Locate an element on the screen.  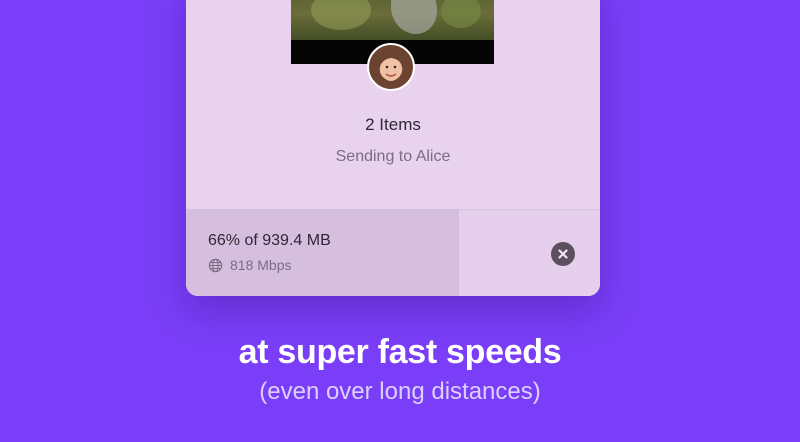
recipient-avatar is located at coordinates (391, 67).